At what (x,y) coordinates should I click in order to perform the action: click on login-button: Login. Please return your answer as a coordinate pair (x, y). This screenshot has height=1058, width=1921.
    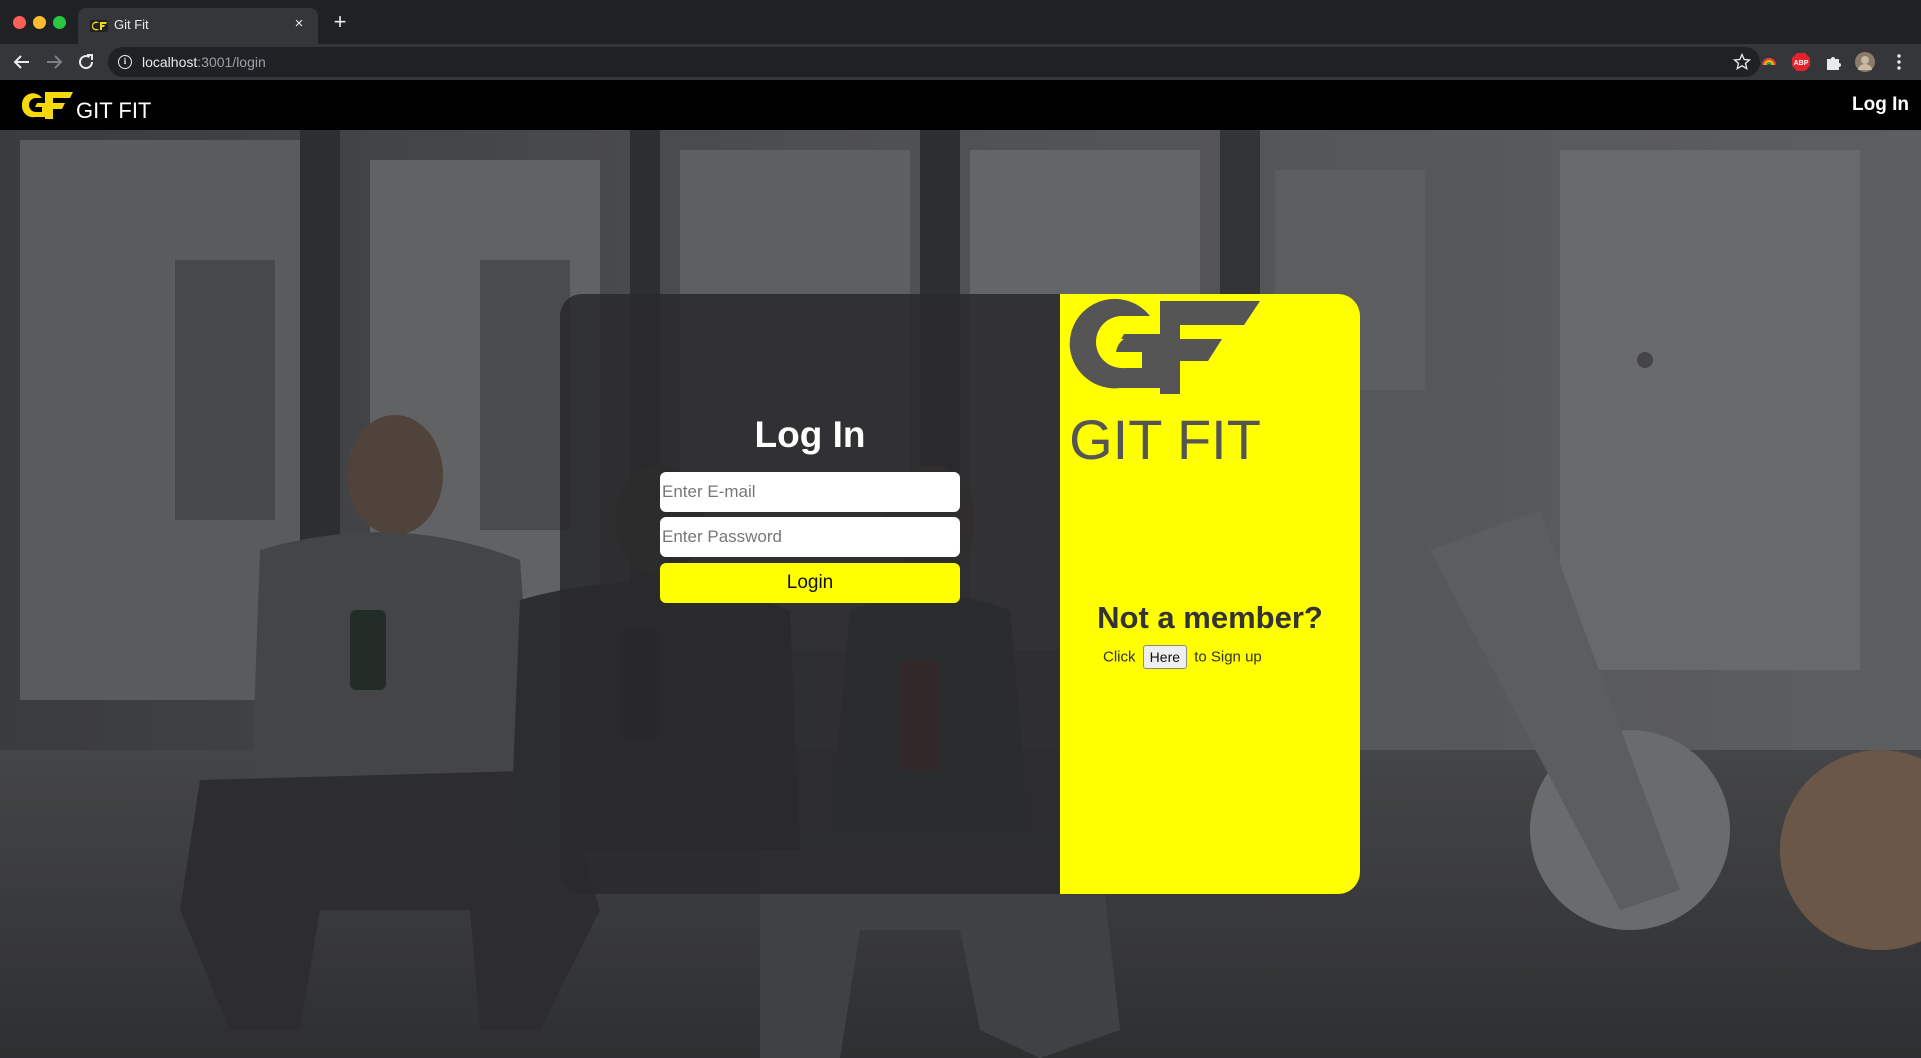
    Looking at the image, I should click on (810, 583).